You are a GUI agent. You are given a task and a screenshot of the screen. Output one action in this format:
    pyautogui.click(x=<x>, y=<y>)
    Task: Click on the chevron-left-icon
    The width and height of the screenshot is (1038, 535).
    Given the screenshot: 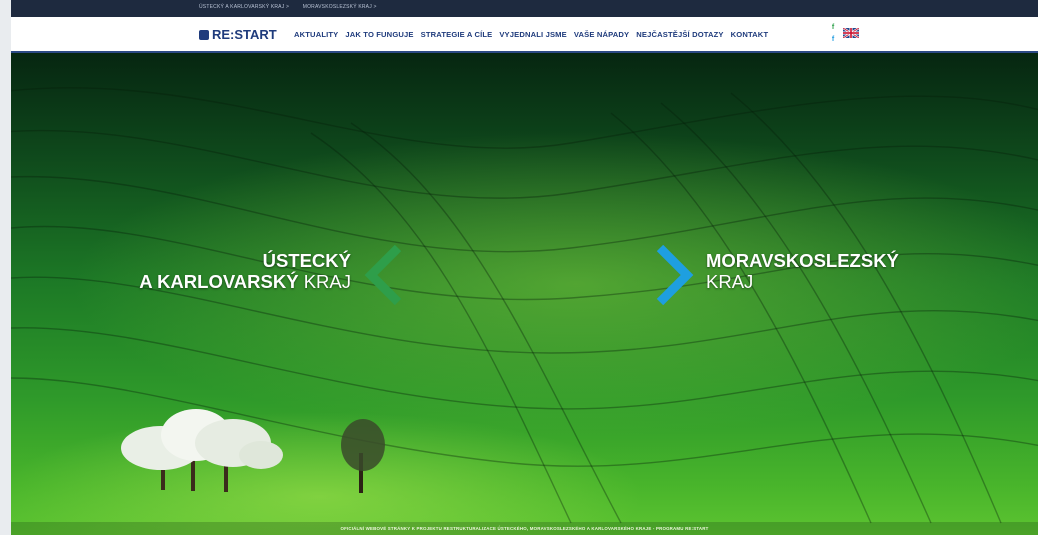 What is the action you would take?
    pyautogui.click(x=383, y=275)
    